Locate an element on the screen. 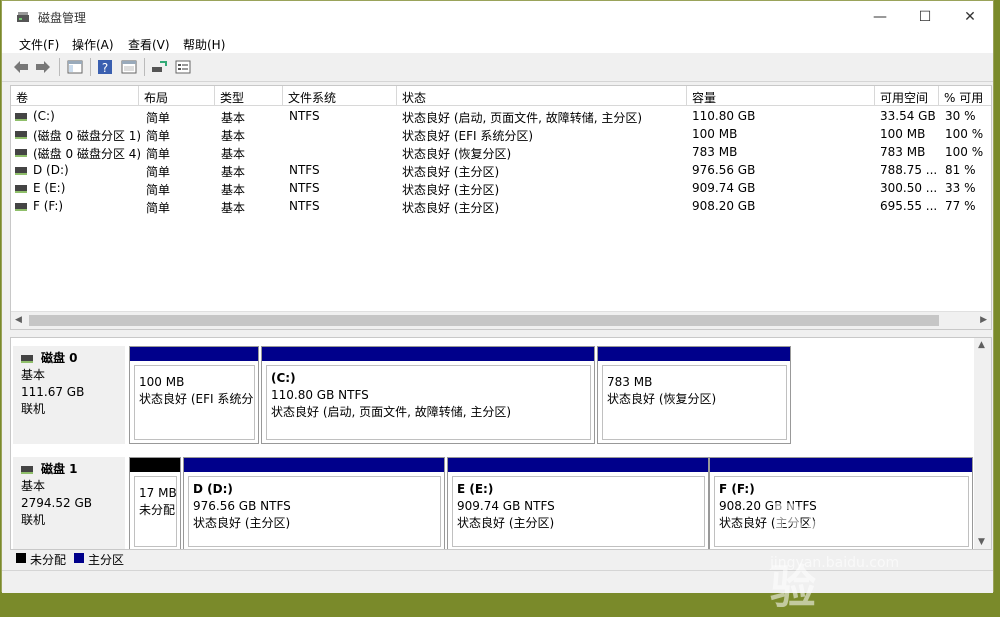 This screenshot has height=617, width=1000. show-hide-console-tree-button is located at coordinates (75, 67).